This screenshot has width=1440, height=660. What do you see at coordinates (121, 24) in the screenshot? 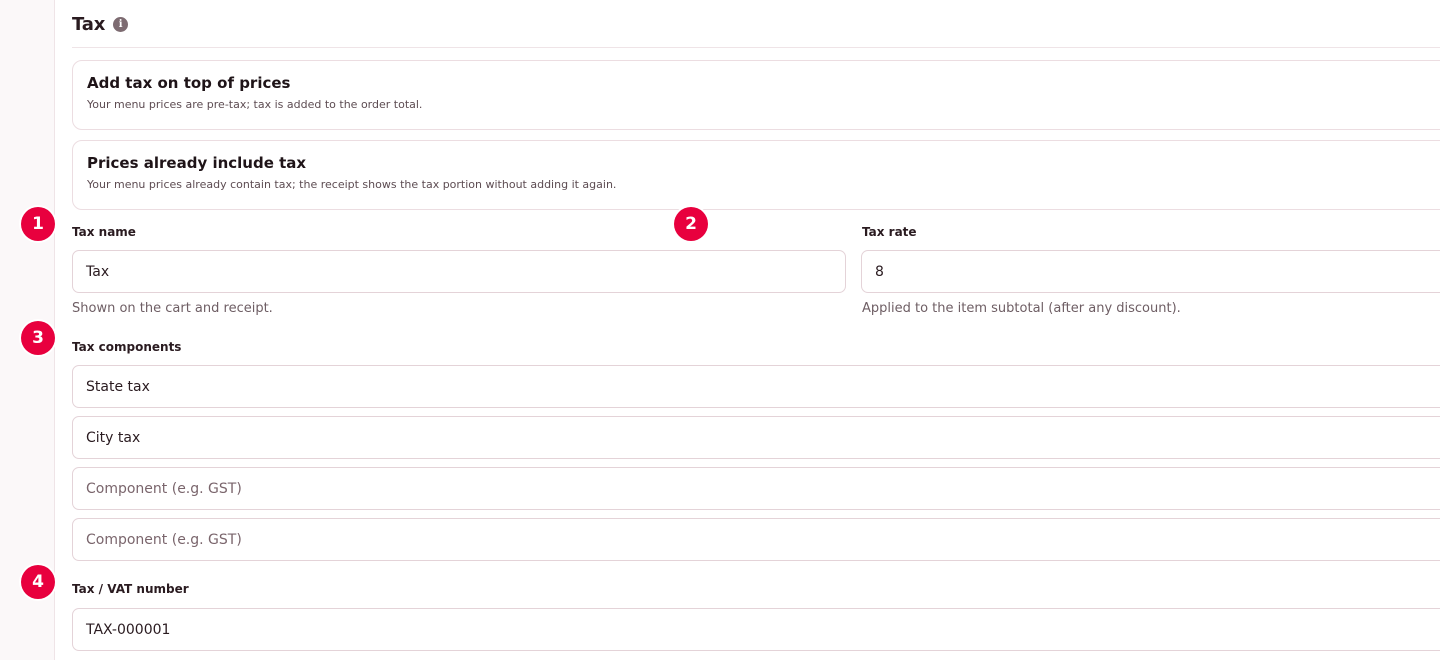
I see `info-icon: i` at bounding box center [121, 24].